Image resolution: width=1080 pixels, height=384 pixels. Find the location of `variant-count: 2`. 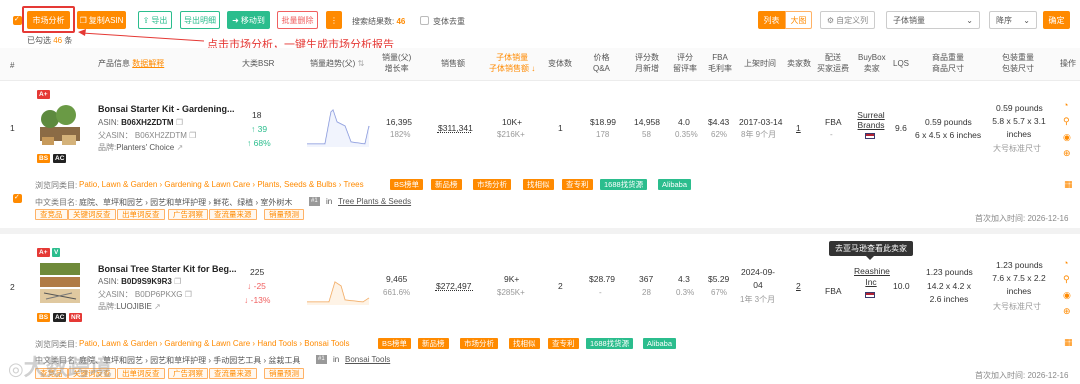

variant-count: 2 is located at coordinates (560, 286).